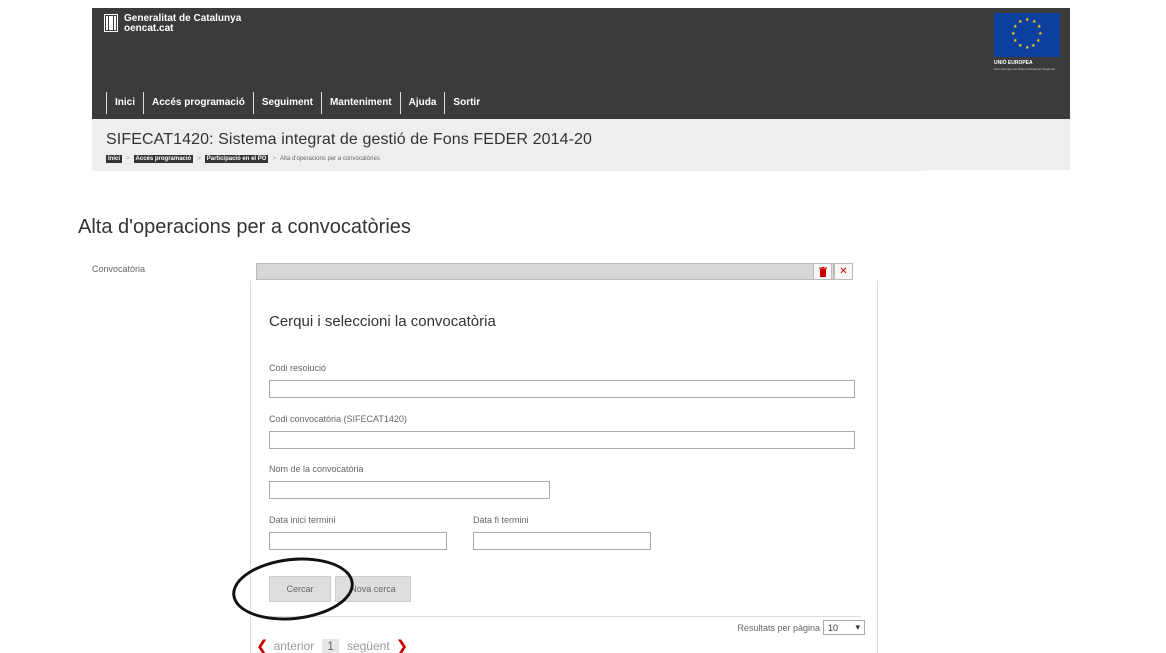 This screenshot has height=653, width=1166. What do you see at coordinates (111, 23) in the screenshot?
I see `gencat-logo-icon` at bounding box center [111, 23].